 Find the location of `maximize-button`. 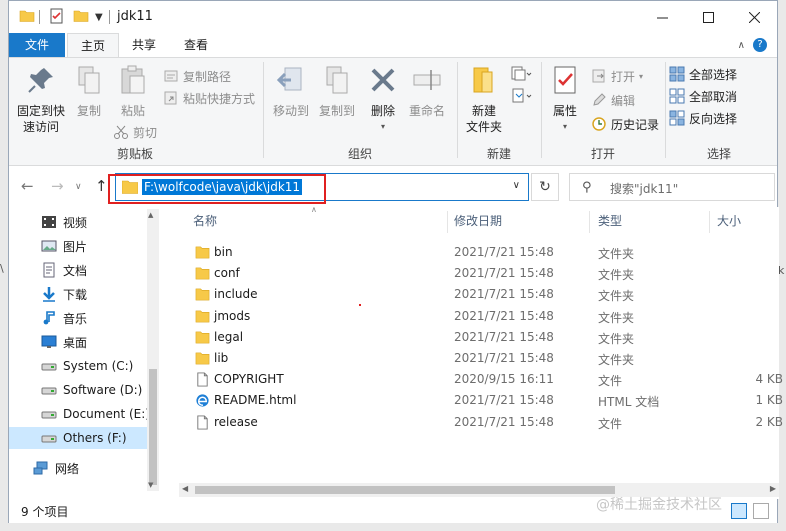

maximize-button is located at coordinates (708, 17).